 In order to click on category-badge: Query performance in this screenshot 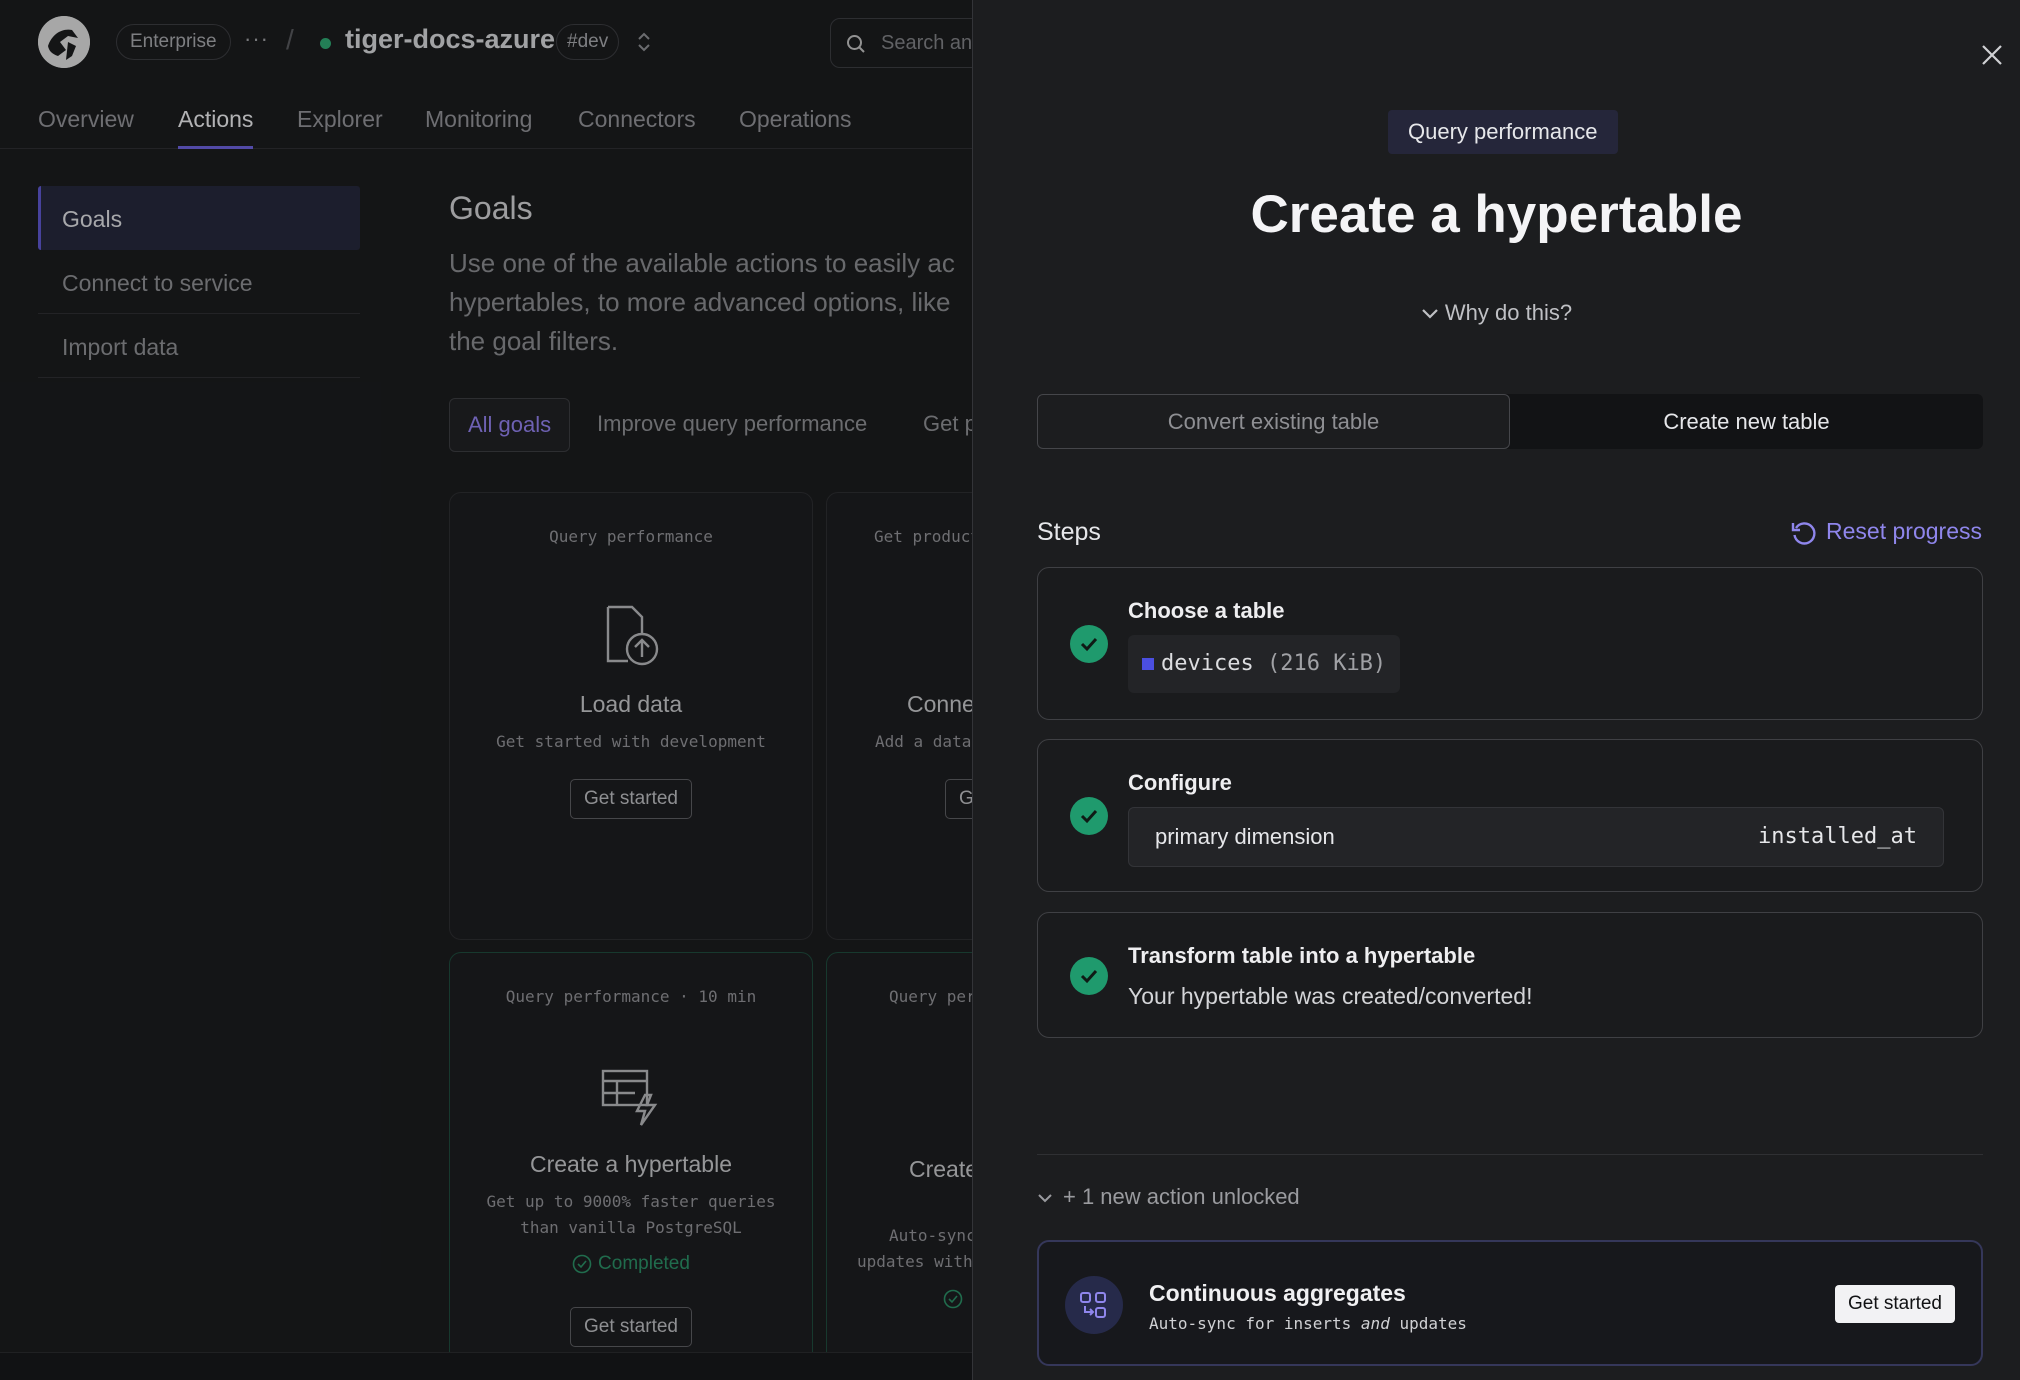, I will do `click(1503, 132)`.